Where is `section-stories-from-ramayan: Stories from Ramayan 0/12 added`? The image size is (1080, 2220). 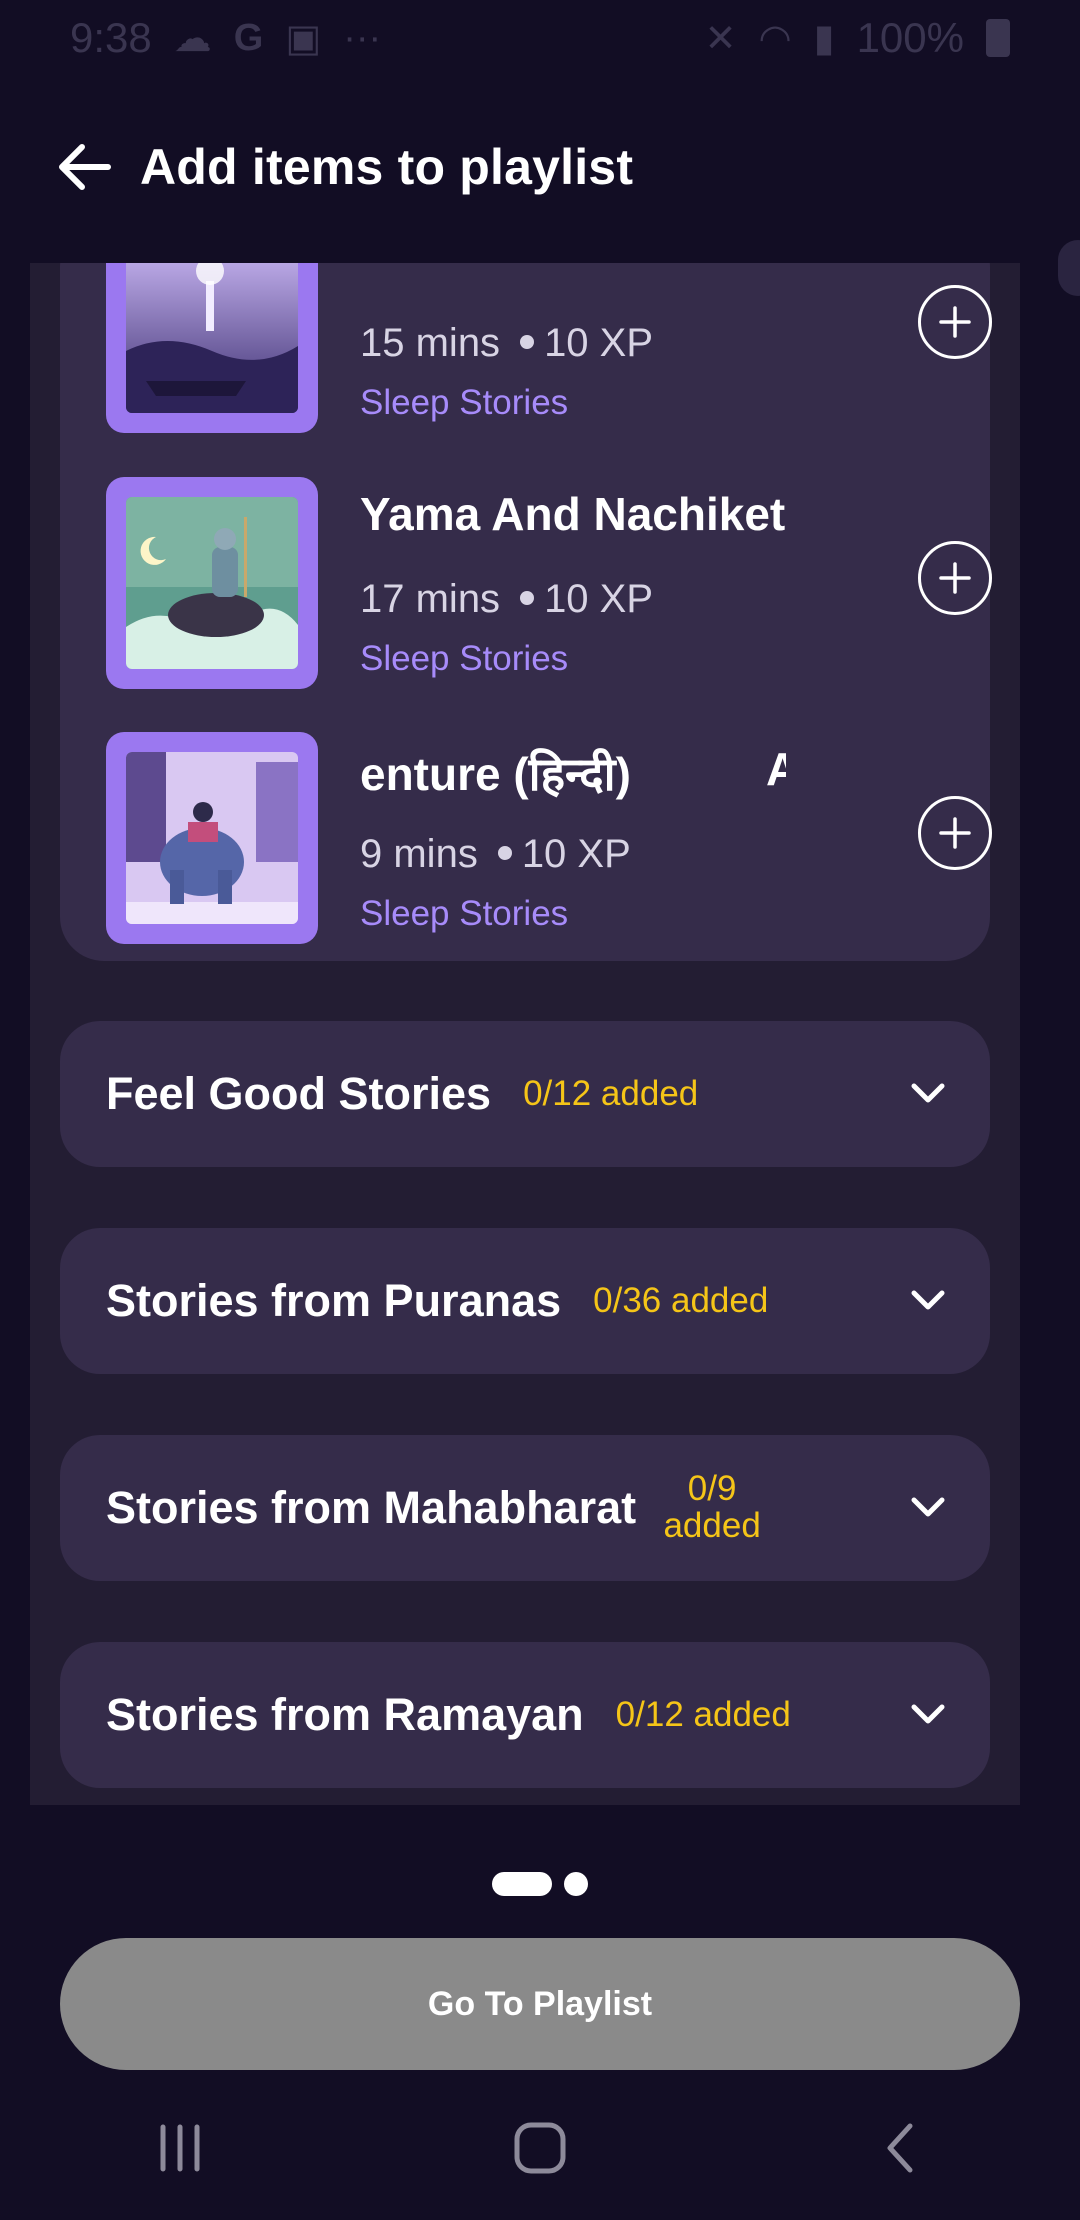
section-stories-from-ramayan: Stories from Ramayan 0/12 added is located at coordinates (525, 1715).